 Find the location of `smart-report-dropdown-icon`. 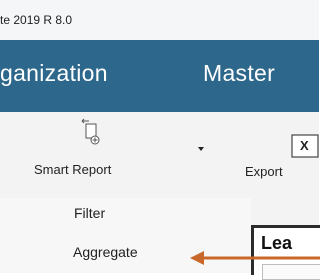

smart-report-dropdown-icon is located at coordinates (201, 149).